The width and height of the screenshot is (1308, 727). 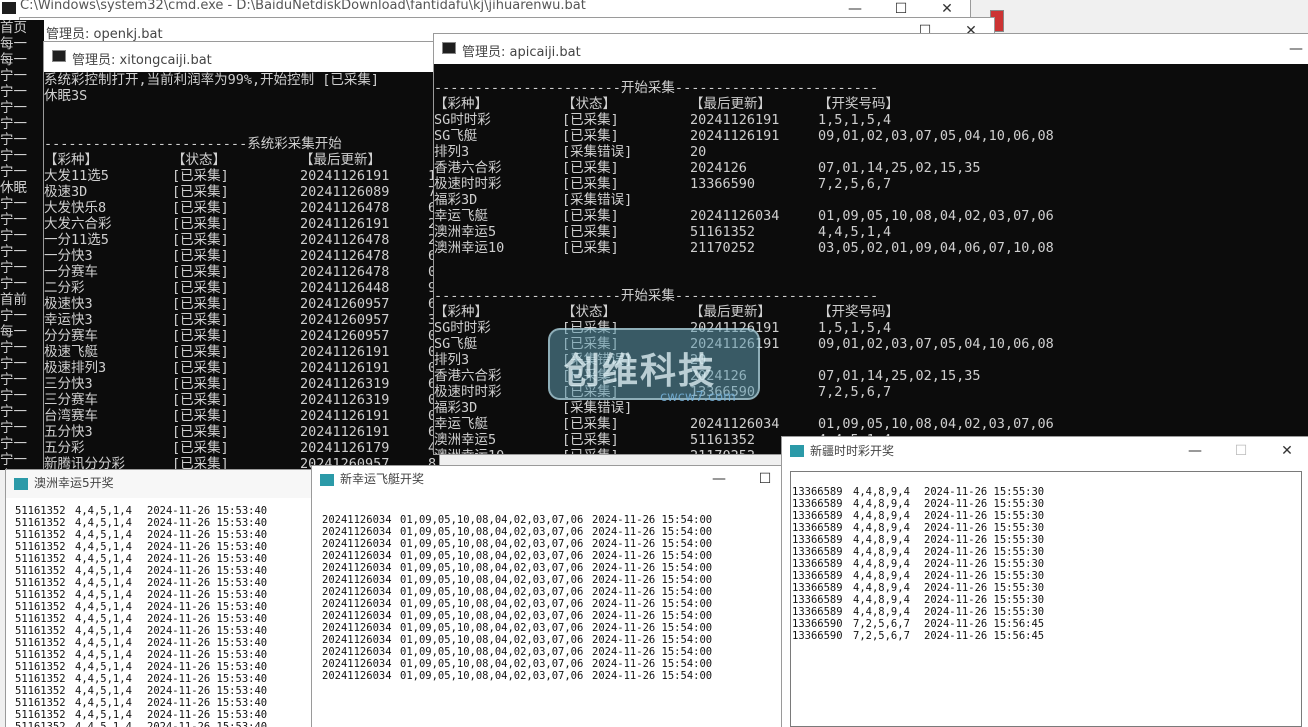 What do you see at coordinates (817, 528) in the screenshot?
I see `cell: 13366589` at bounding box center [817, 528].